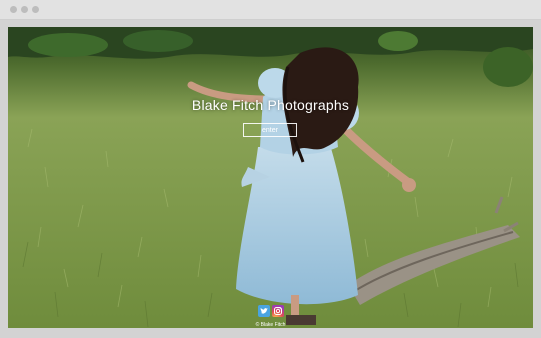  Describe the element at coordinates (270, 10) in the screenshot. I see `browser-chrome` at that location.